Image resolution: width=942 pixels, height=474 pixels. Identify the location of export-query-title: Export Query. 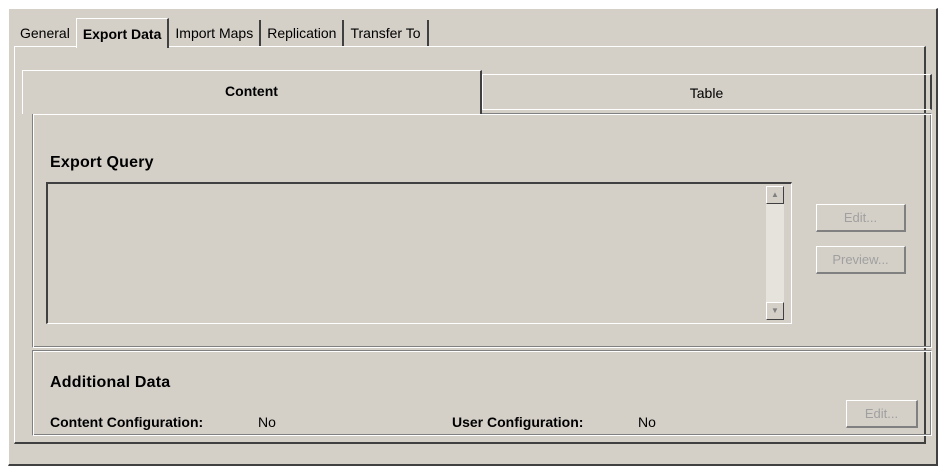
(102, 162).